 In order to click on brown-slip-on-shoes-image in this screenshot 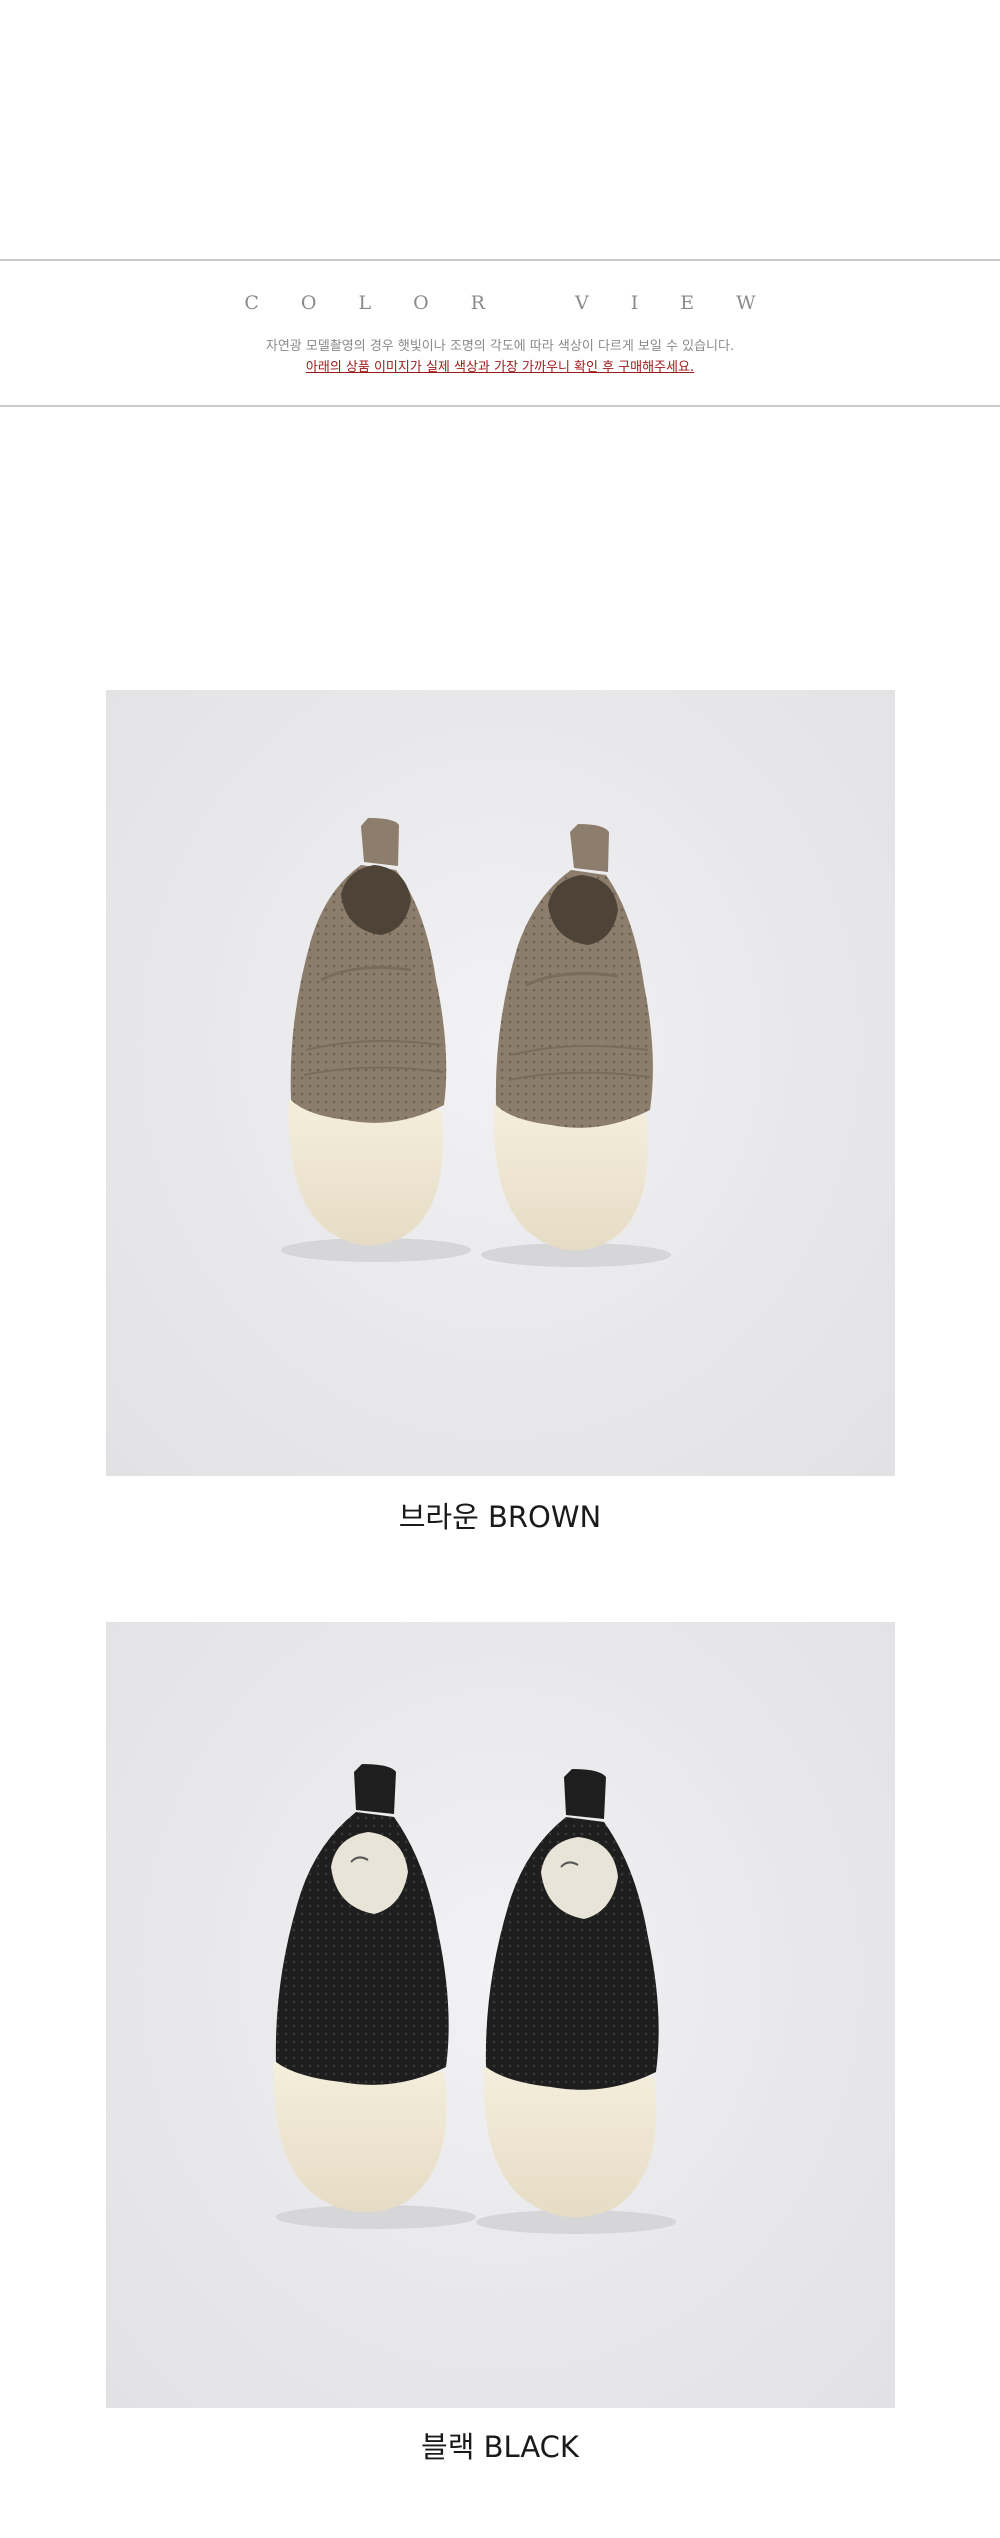, I will do `click(476, 1042)`.